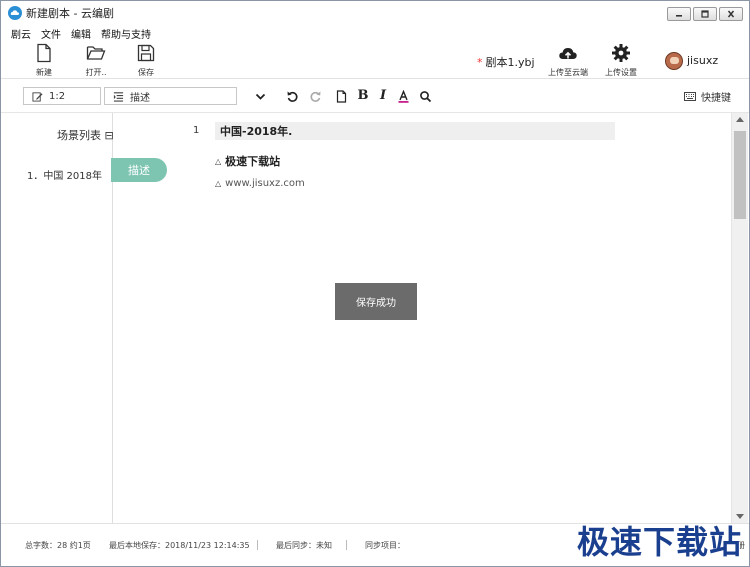 This screenshot has height=567, width=750. I want to click on undo-icon, so click(292, 96).